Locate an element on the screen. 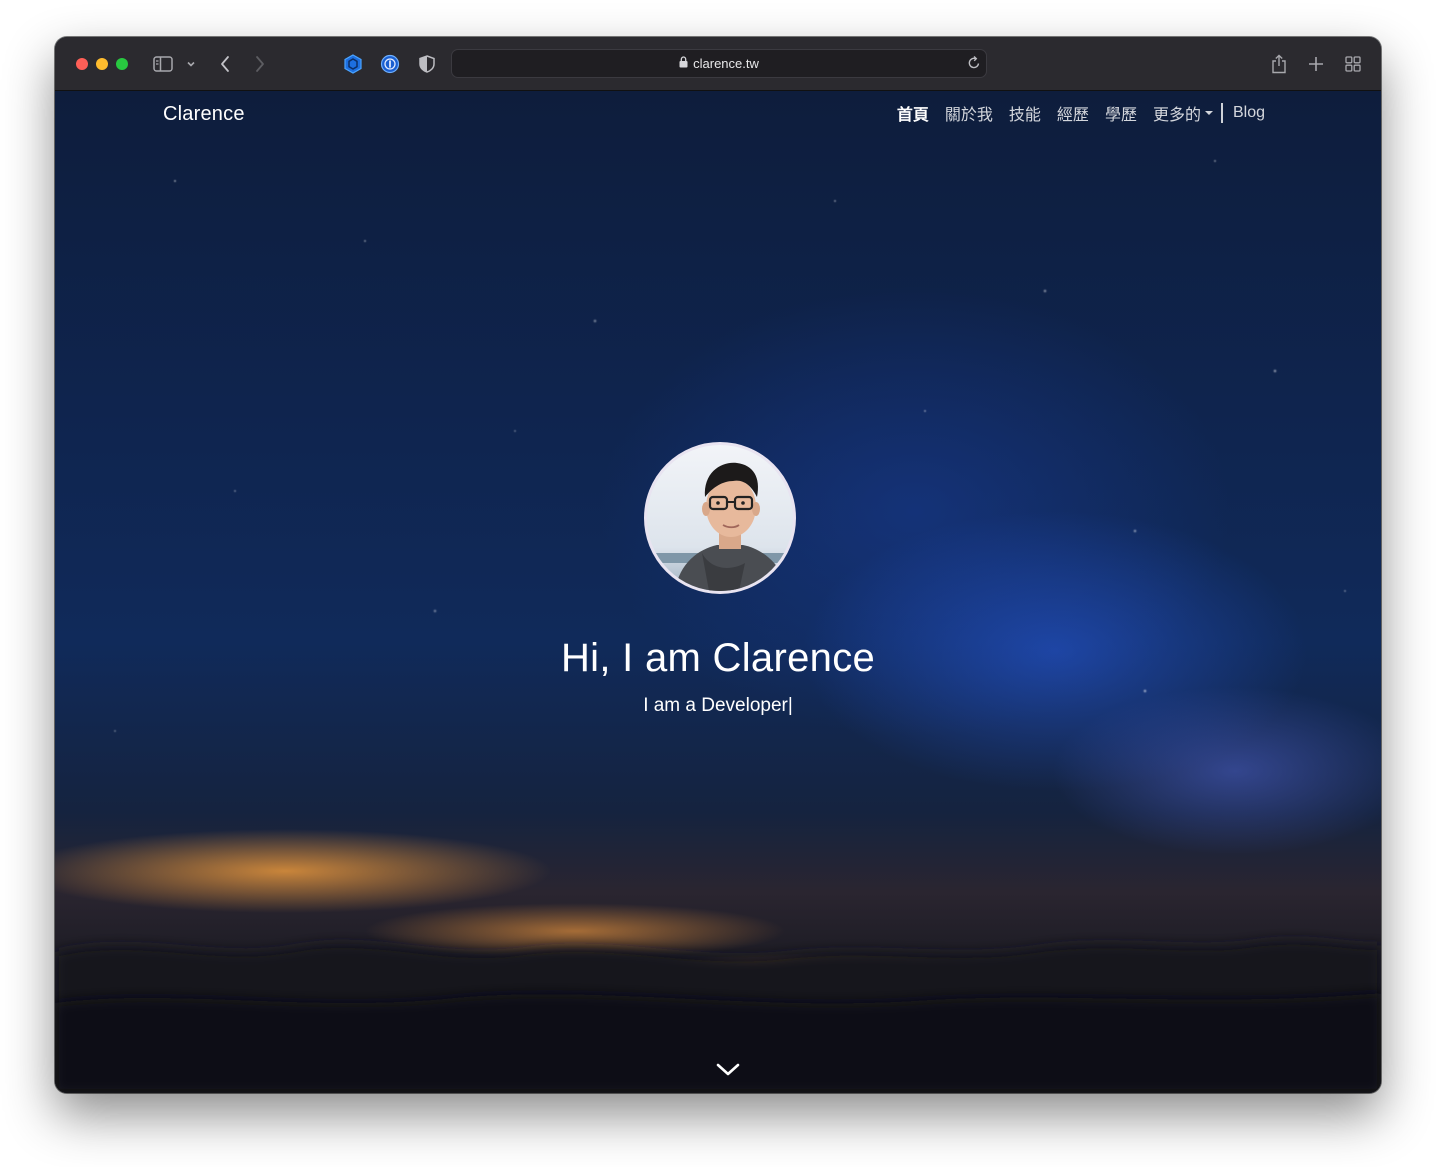  minimize-window-button is located at coordinates (102, 64).